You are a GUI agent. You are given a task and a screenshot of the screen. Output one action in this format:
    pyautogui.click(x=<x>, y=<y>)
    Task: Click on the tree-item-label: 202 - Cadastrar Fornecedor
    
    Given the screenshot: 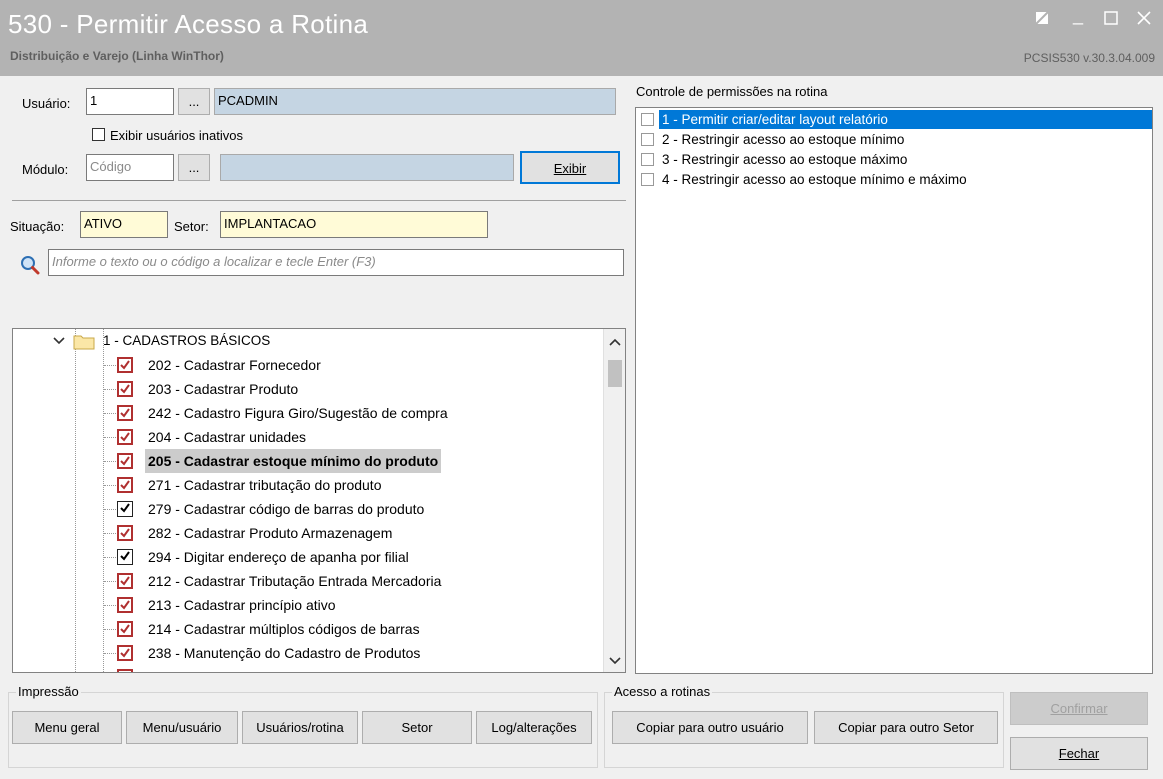 What is the action you would take?
    pyautogui.click(x=234, y=365)
    